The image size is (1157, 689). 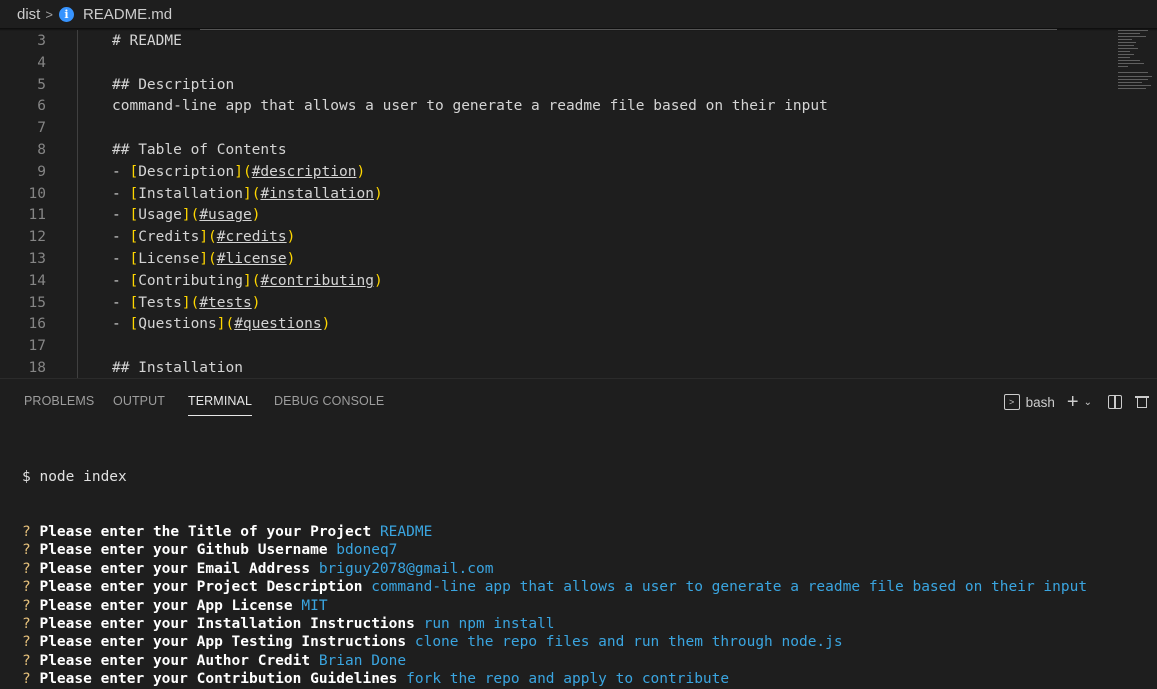 I want to click on code-line: 18 ## Installation, so click(x=550, y=367).